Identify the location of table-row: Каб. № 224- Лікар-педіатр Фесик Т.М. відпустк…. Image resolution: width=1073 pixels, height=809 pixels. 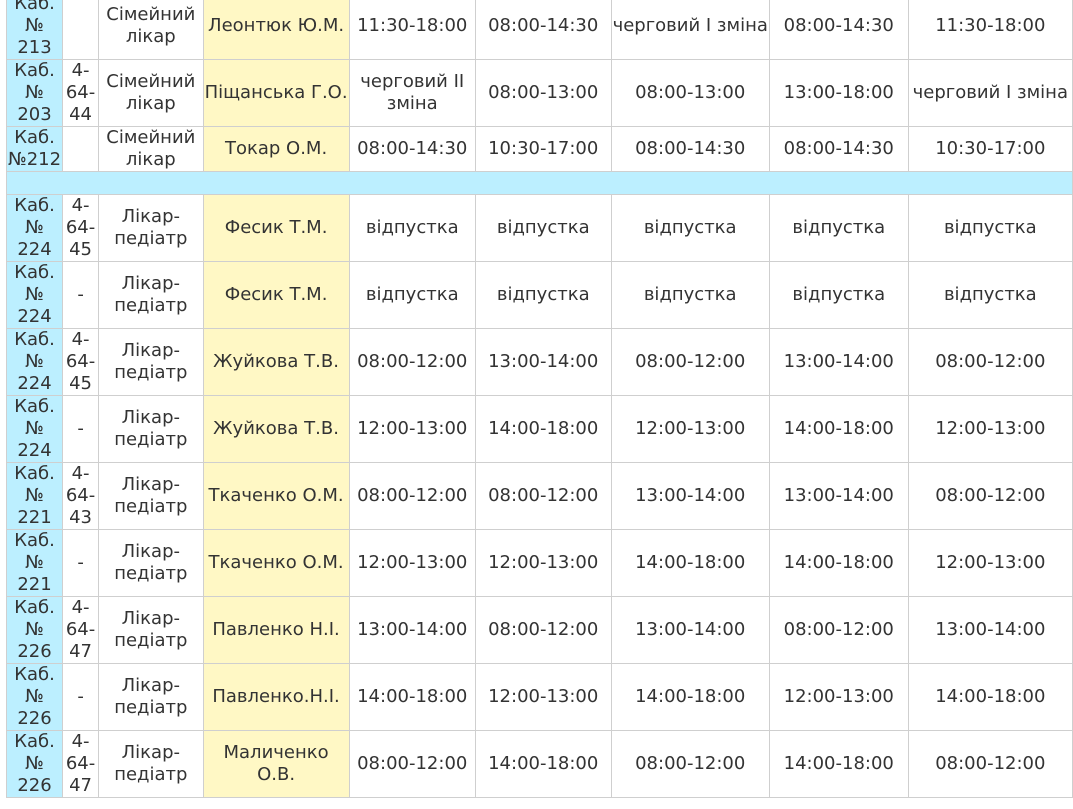
(539, 295).